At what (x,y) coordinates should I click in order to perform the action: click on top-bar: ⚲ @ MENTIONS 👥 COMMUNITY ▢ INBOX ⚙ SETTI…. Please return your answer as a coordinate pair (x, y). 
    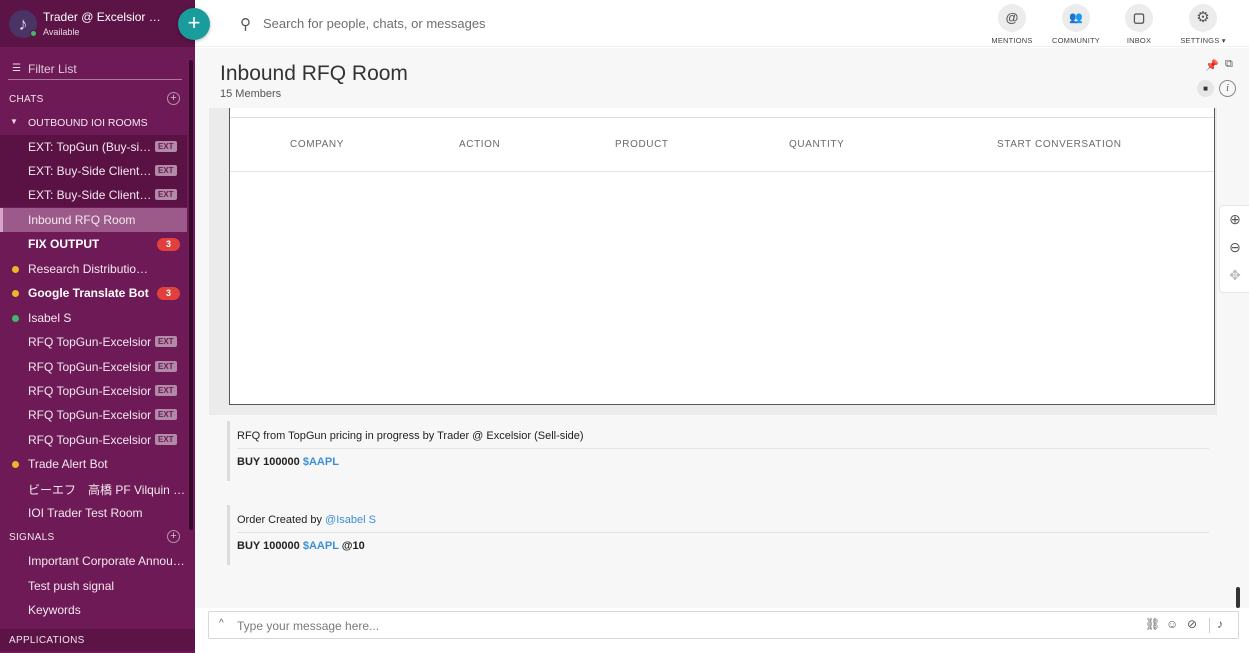
    Looking at the image, I should click on (722, 23).